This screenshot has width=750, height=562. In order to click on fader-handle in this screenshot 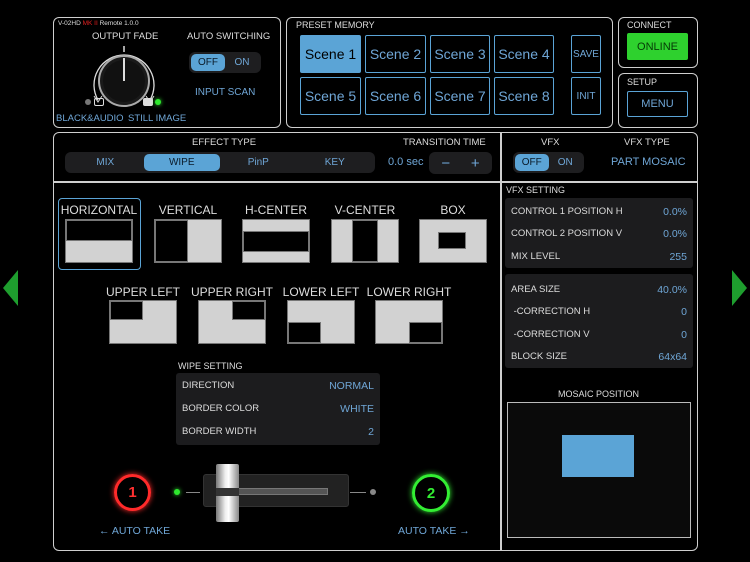, I will do `click(227, 493)`.